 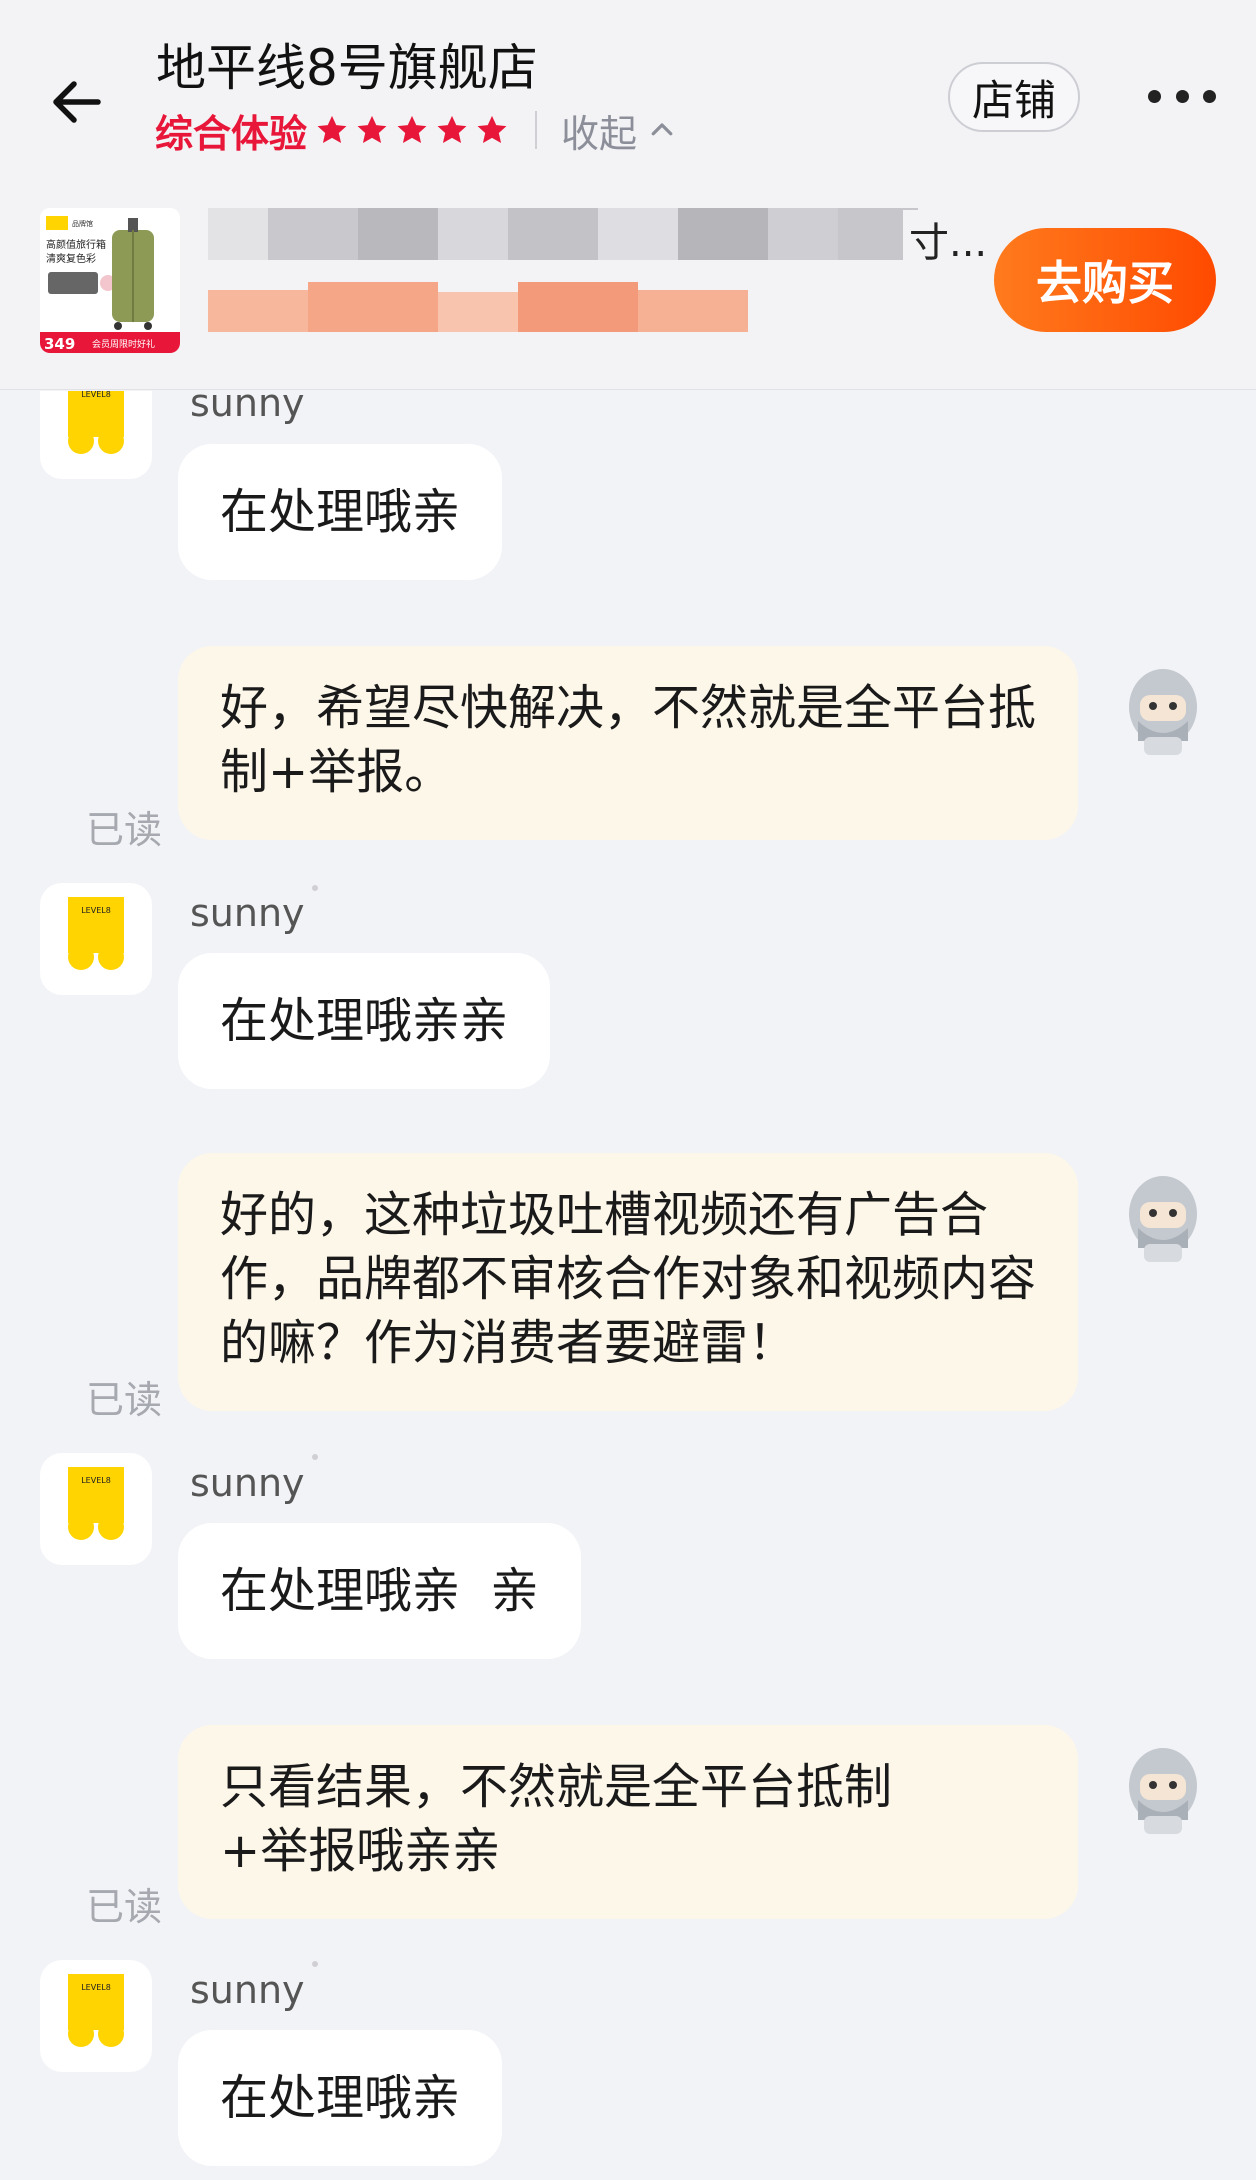 What do you see at coordinates (82, 223) in the screenshot?
I see `svg-text: 品牌馆` at bounding box center [82, 223].